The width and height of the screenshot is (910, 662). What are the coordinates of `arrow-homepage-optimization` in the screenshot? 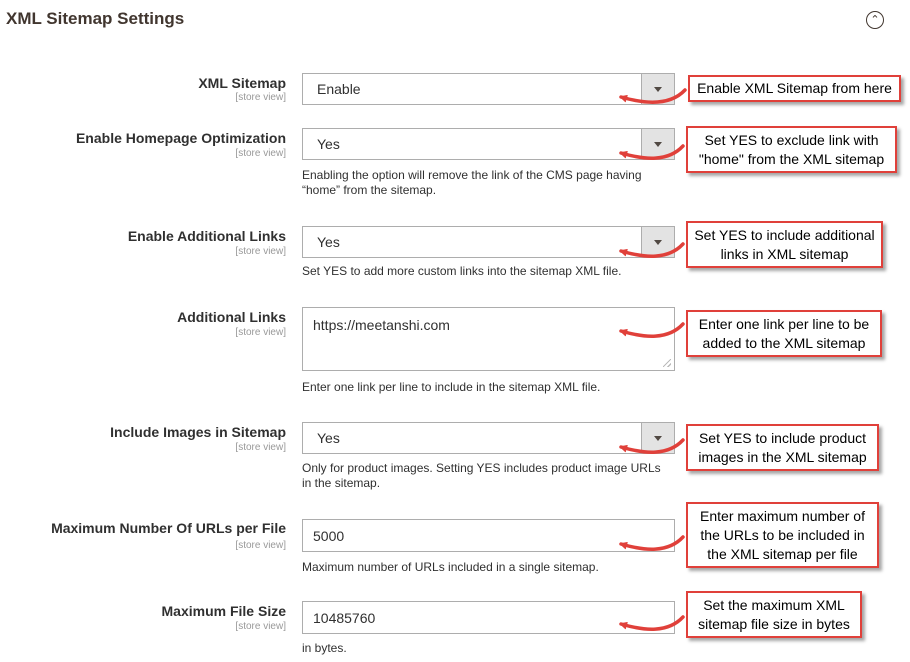 It's located at (652, 152).